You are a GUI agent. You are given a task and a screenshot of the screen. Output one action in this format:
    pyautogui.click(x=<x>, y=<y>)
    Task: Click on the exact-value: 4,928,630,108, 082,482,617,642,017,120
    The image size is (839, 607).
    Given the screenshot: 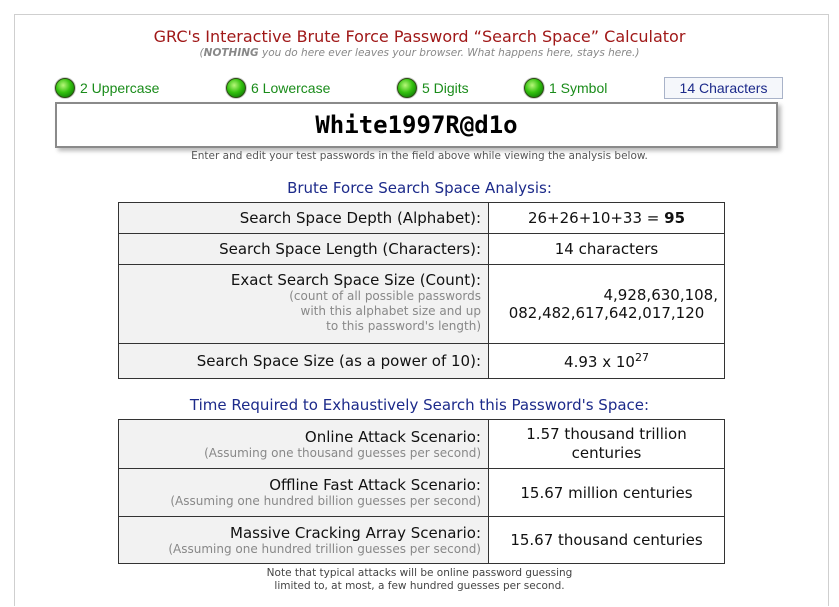 What is the action you would take?
    pyautogui.click(x=606, y=304)
    